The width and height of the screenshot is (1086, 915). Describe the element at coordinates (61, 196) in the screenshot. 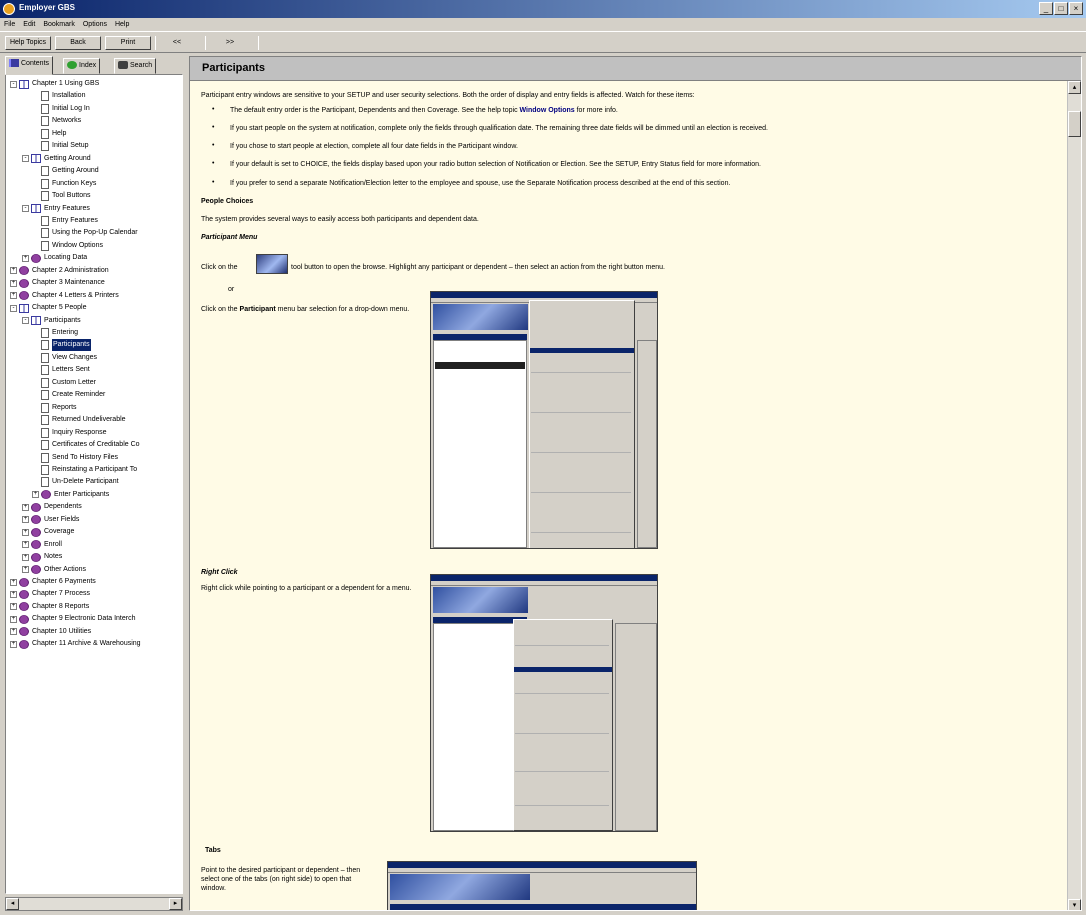

I see `tree-item: Tool Buttons` at that location.